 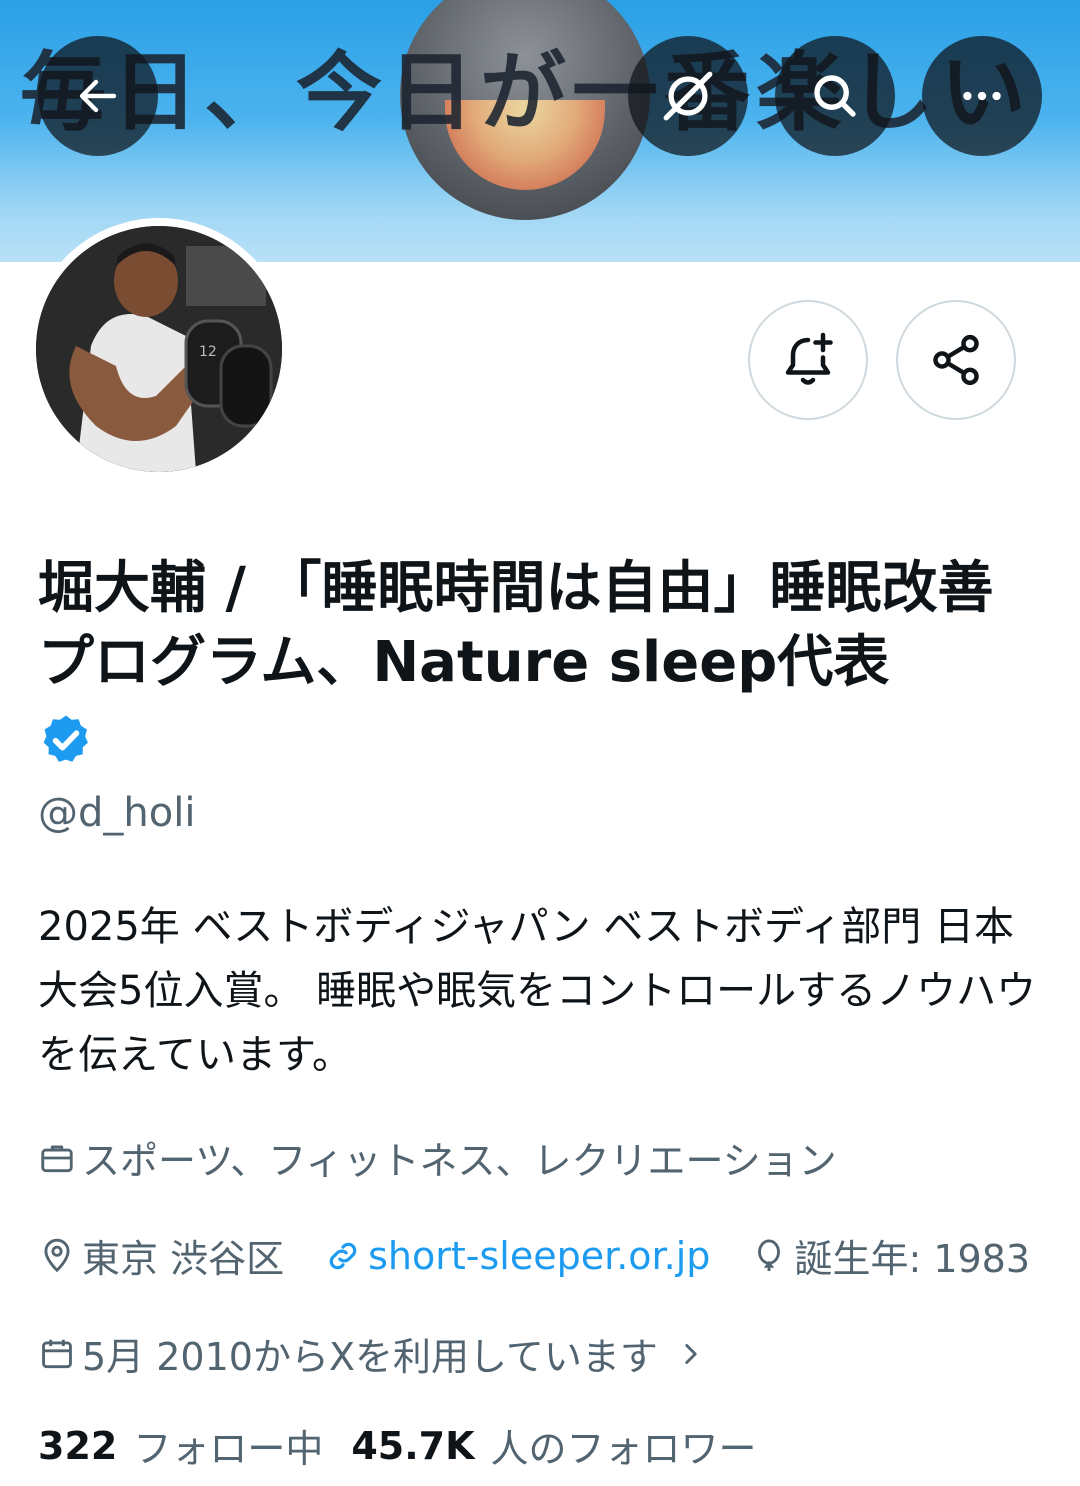 I want to click on link-icon, so click(x=343, y=1255).